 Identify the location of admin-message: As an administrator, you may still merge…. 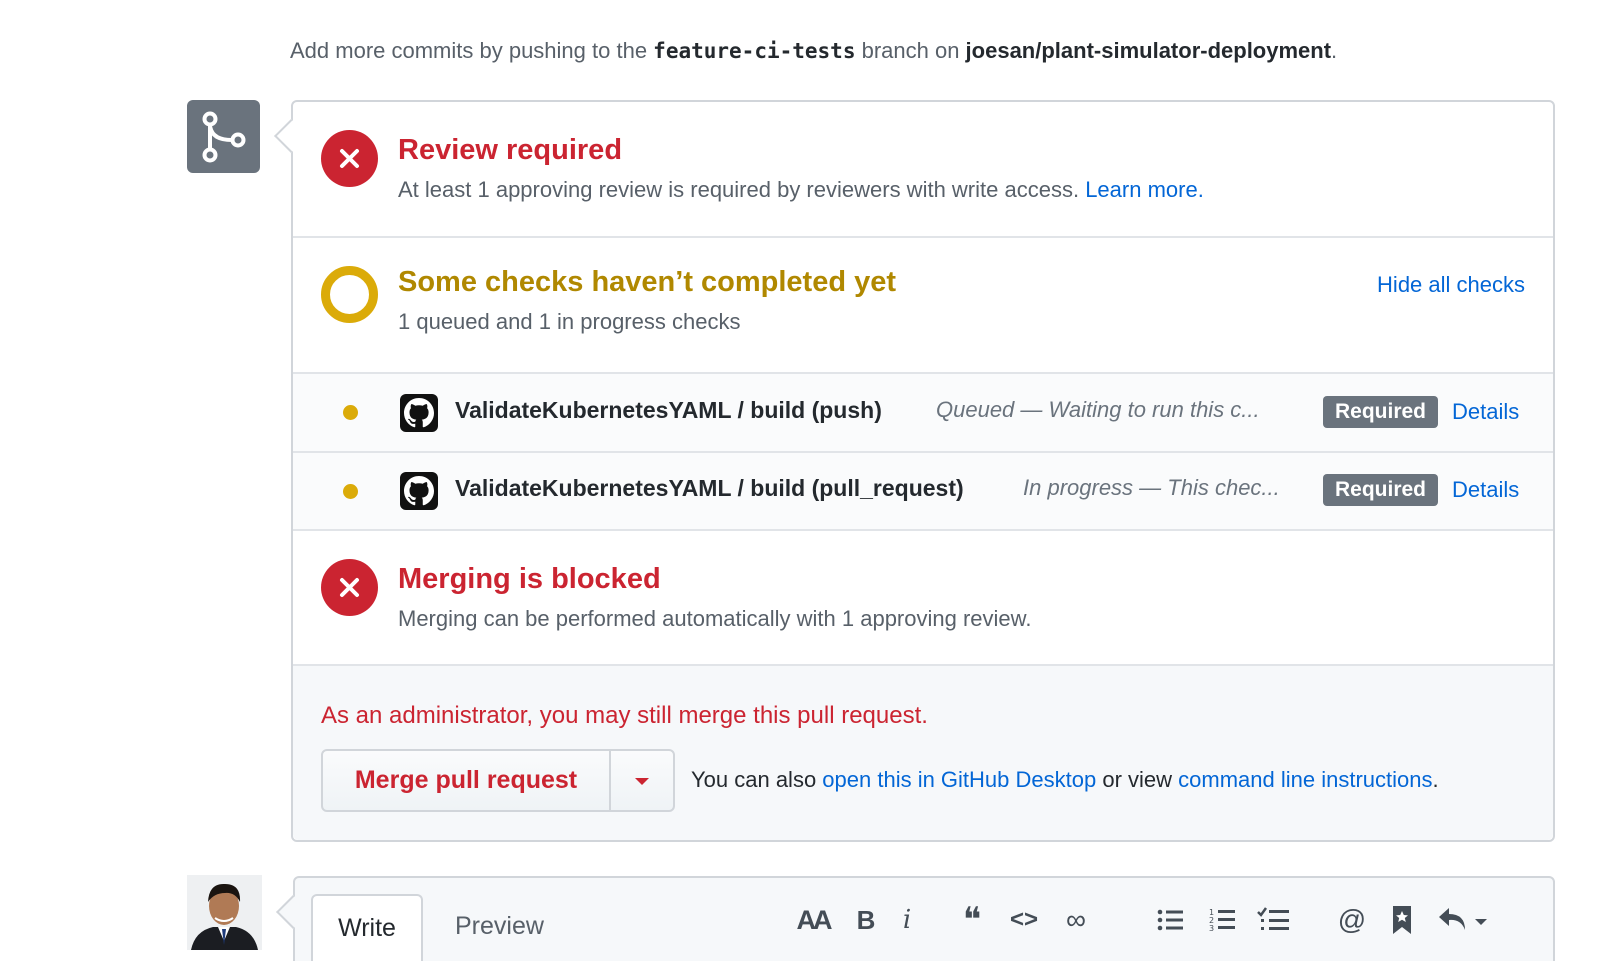
(624, 715).